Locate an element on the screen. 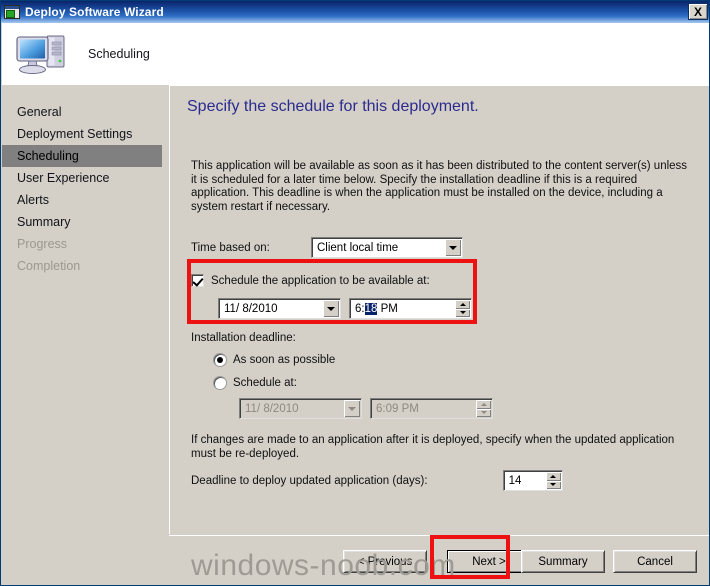 The image size is (710, 586). sidebar-item-alerts: Alerts is located at coordinates (82, 200).